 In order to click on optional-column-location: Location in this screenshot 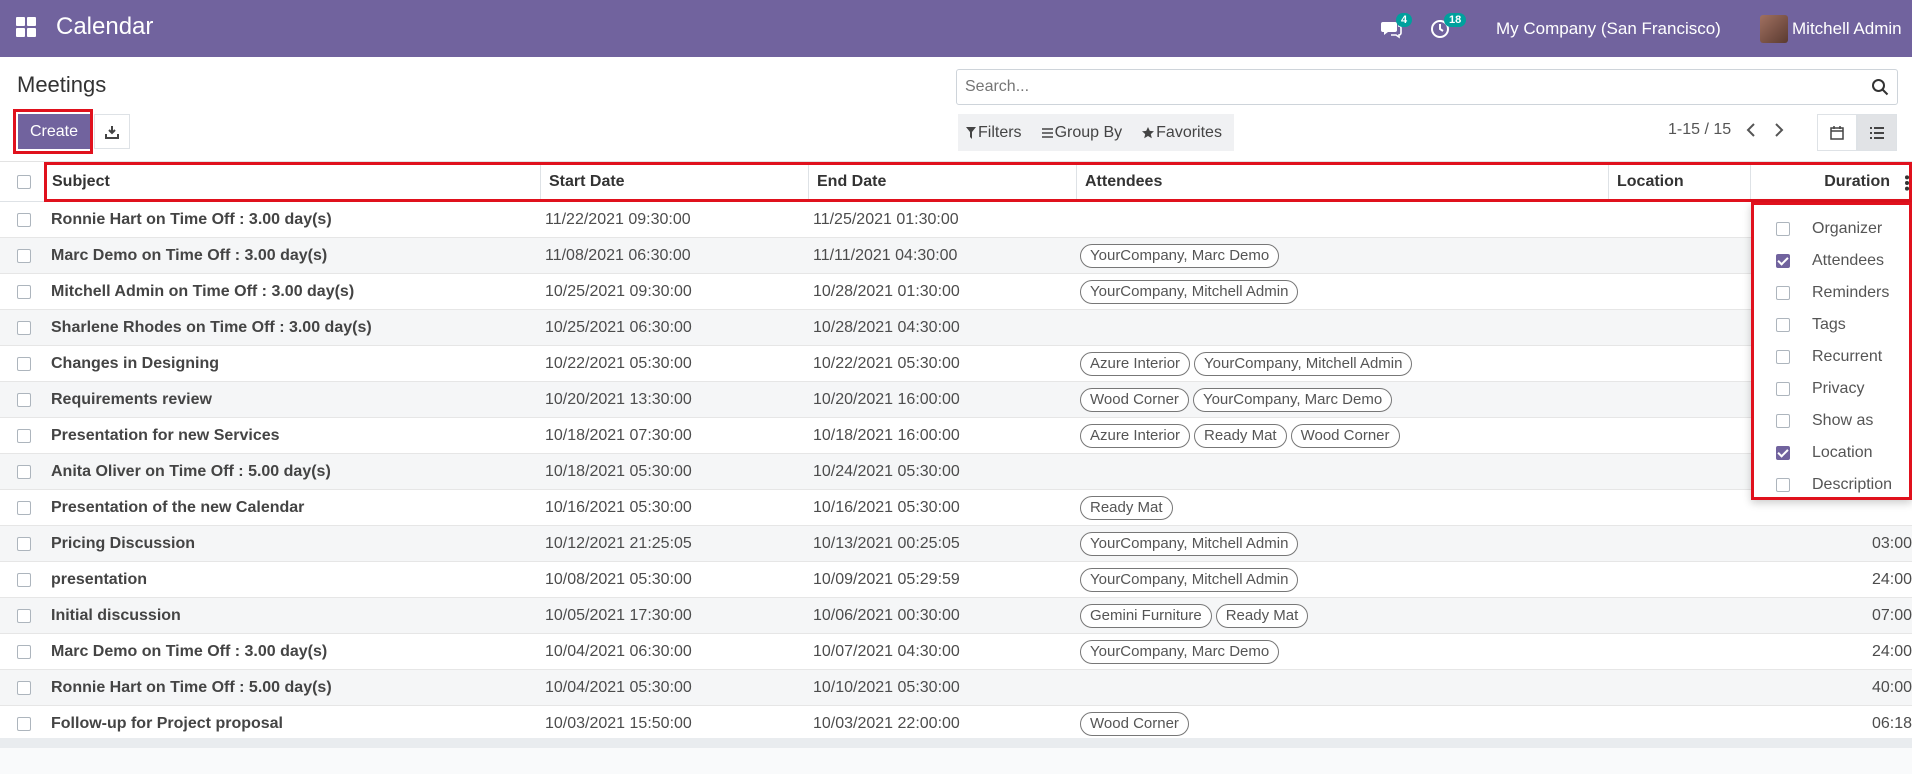, I will do `click(1833, 453)`.